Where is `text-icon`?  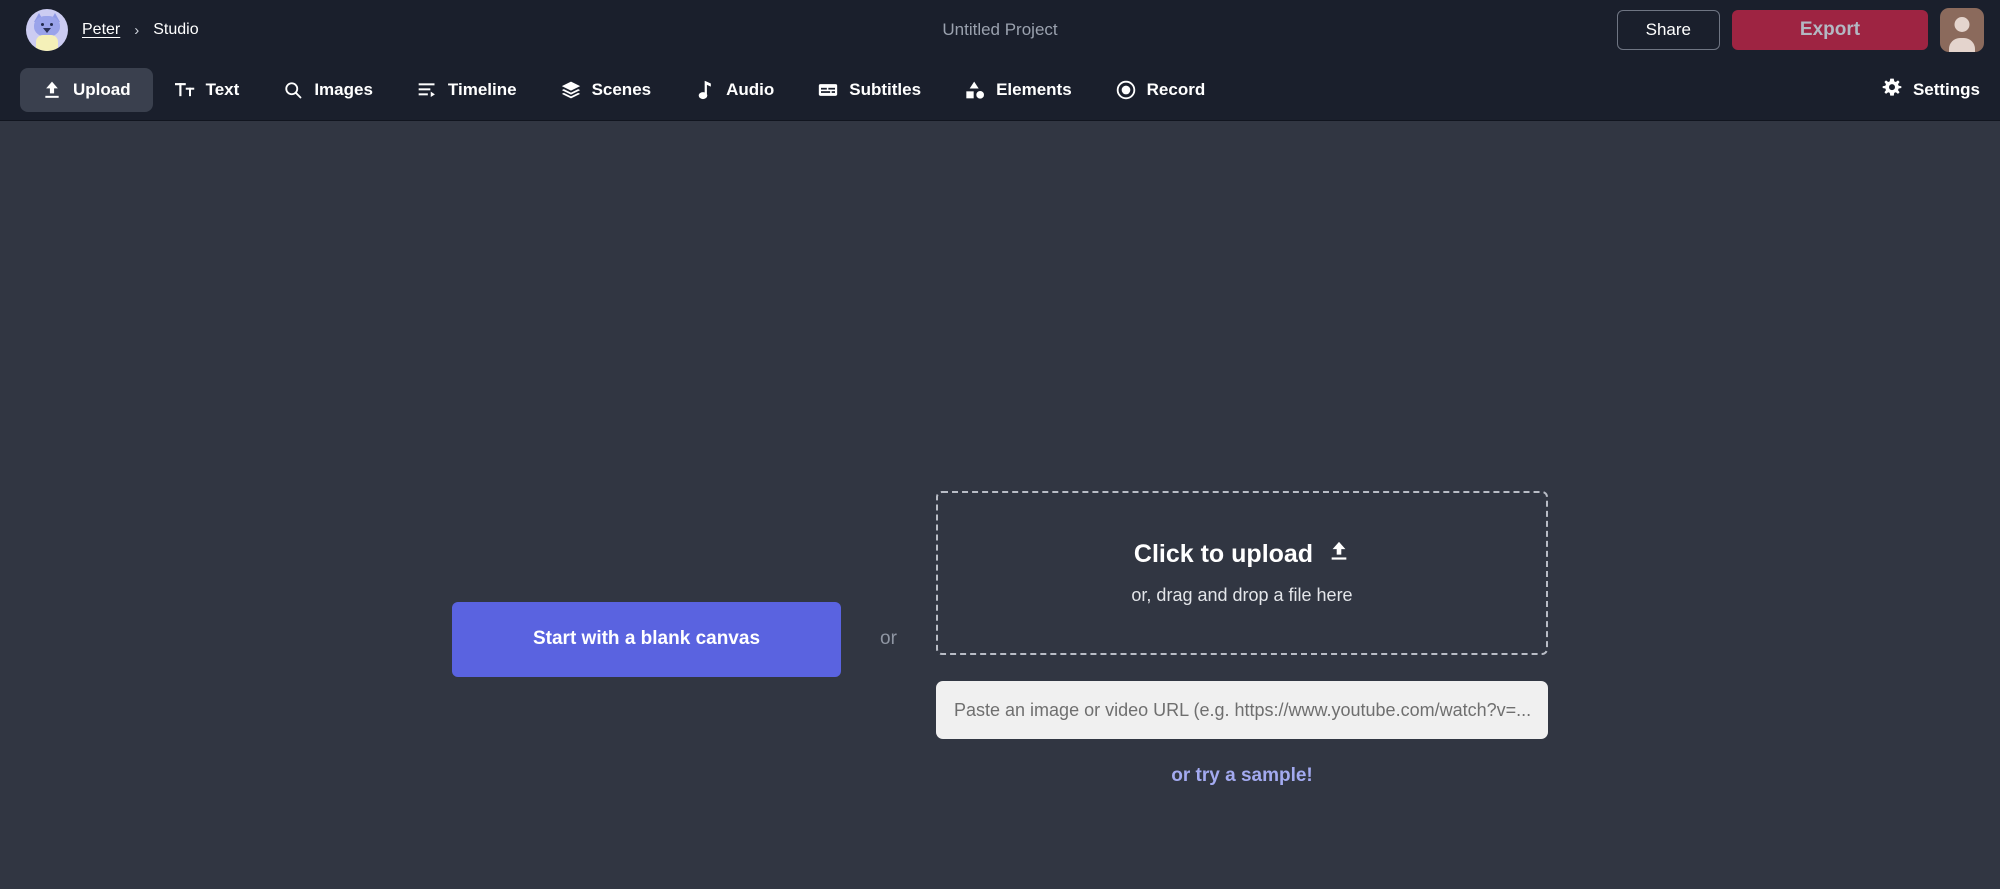 text-icon is located at coordinates (184, 90).